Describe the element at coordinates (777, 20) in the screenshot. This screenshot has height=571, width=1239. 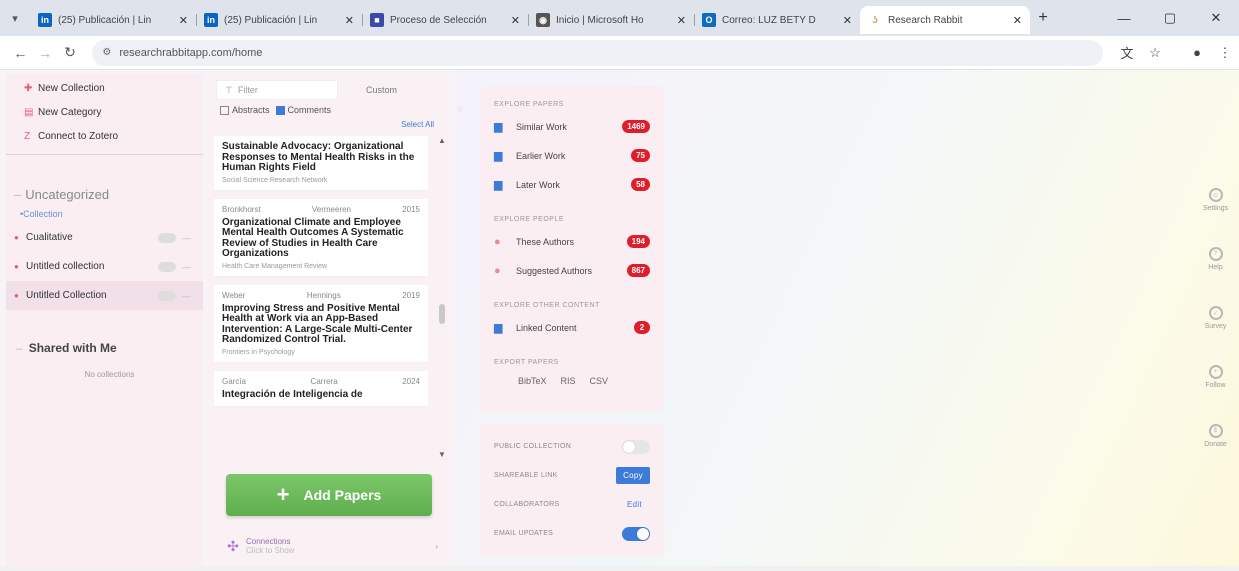
I see `browser-tab: O Correo: LUZ BETY D ✕` at that location.